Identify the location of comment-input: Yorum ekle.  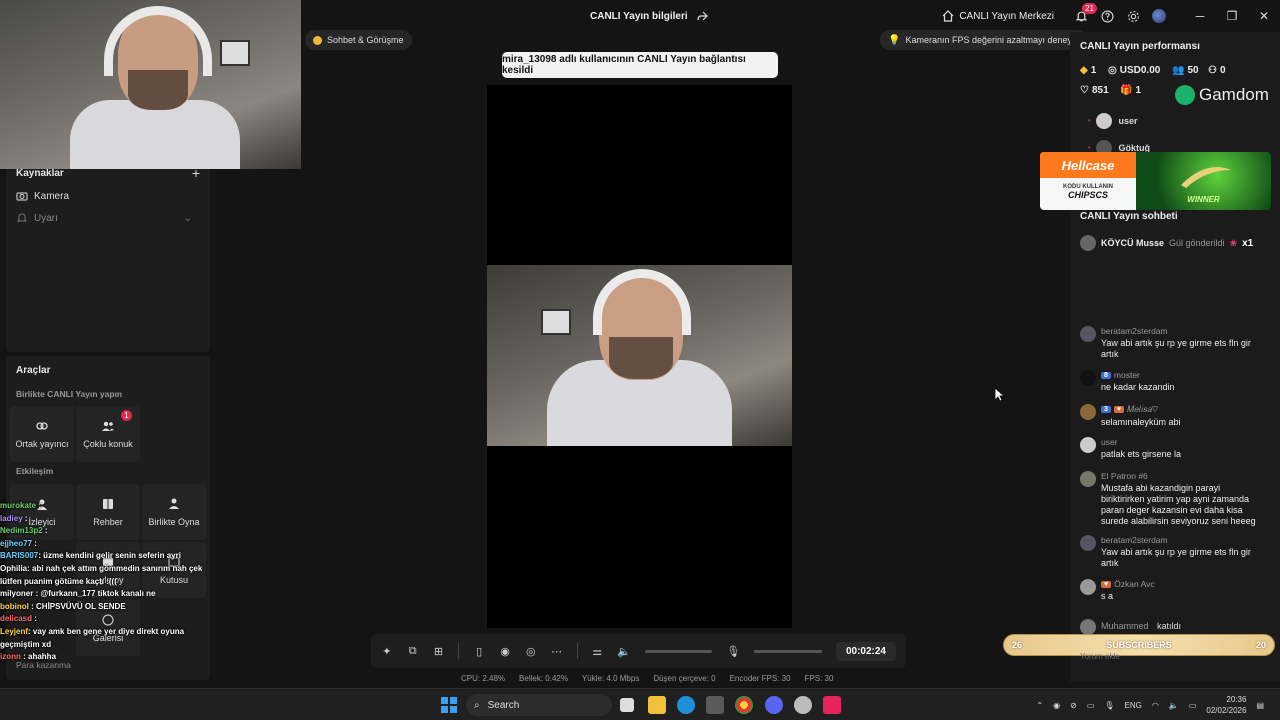
(1164, 661).